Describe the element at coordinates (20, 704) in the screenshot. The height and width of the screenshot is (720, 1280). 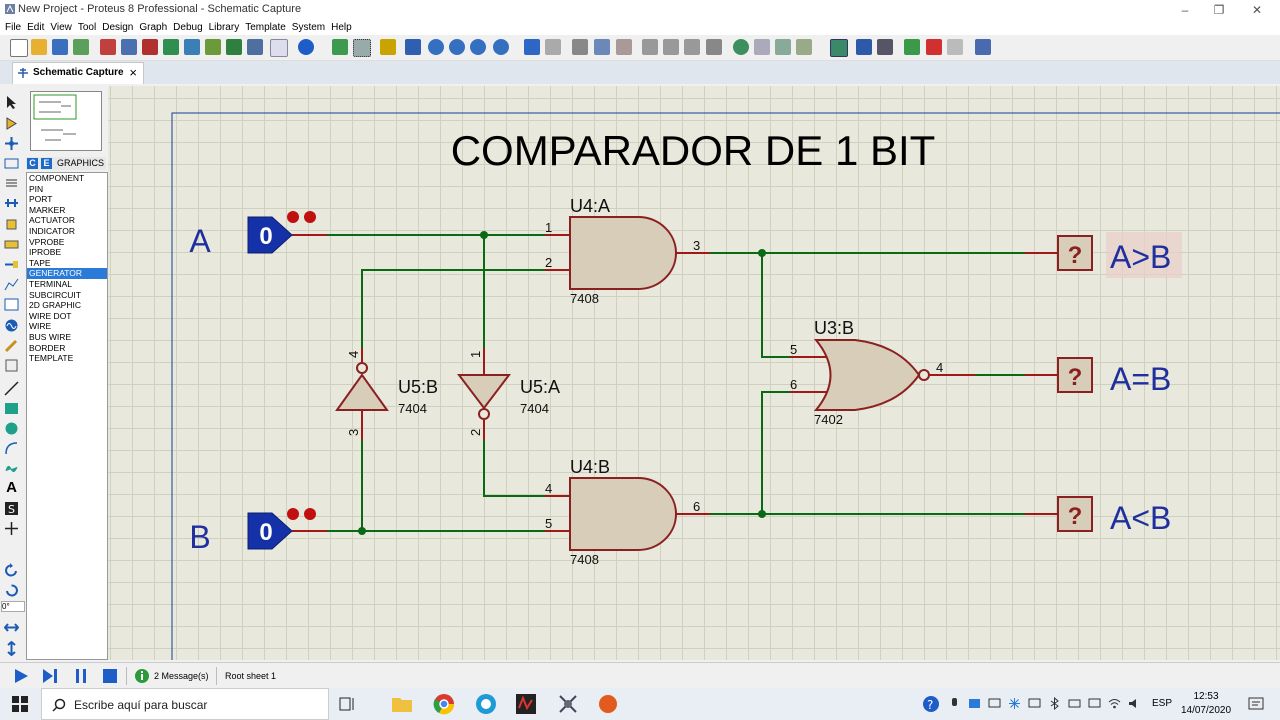
I see `windows-start-icon` at that location.